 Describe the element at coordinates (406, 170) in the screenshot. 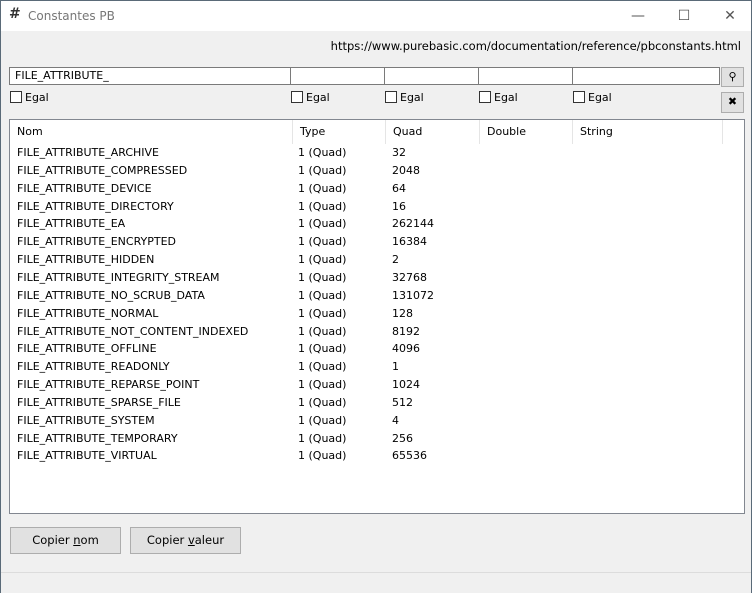

I see `cell-quad: 2048` at that location.